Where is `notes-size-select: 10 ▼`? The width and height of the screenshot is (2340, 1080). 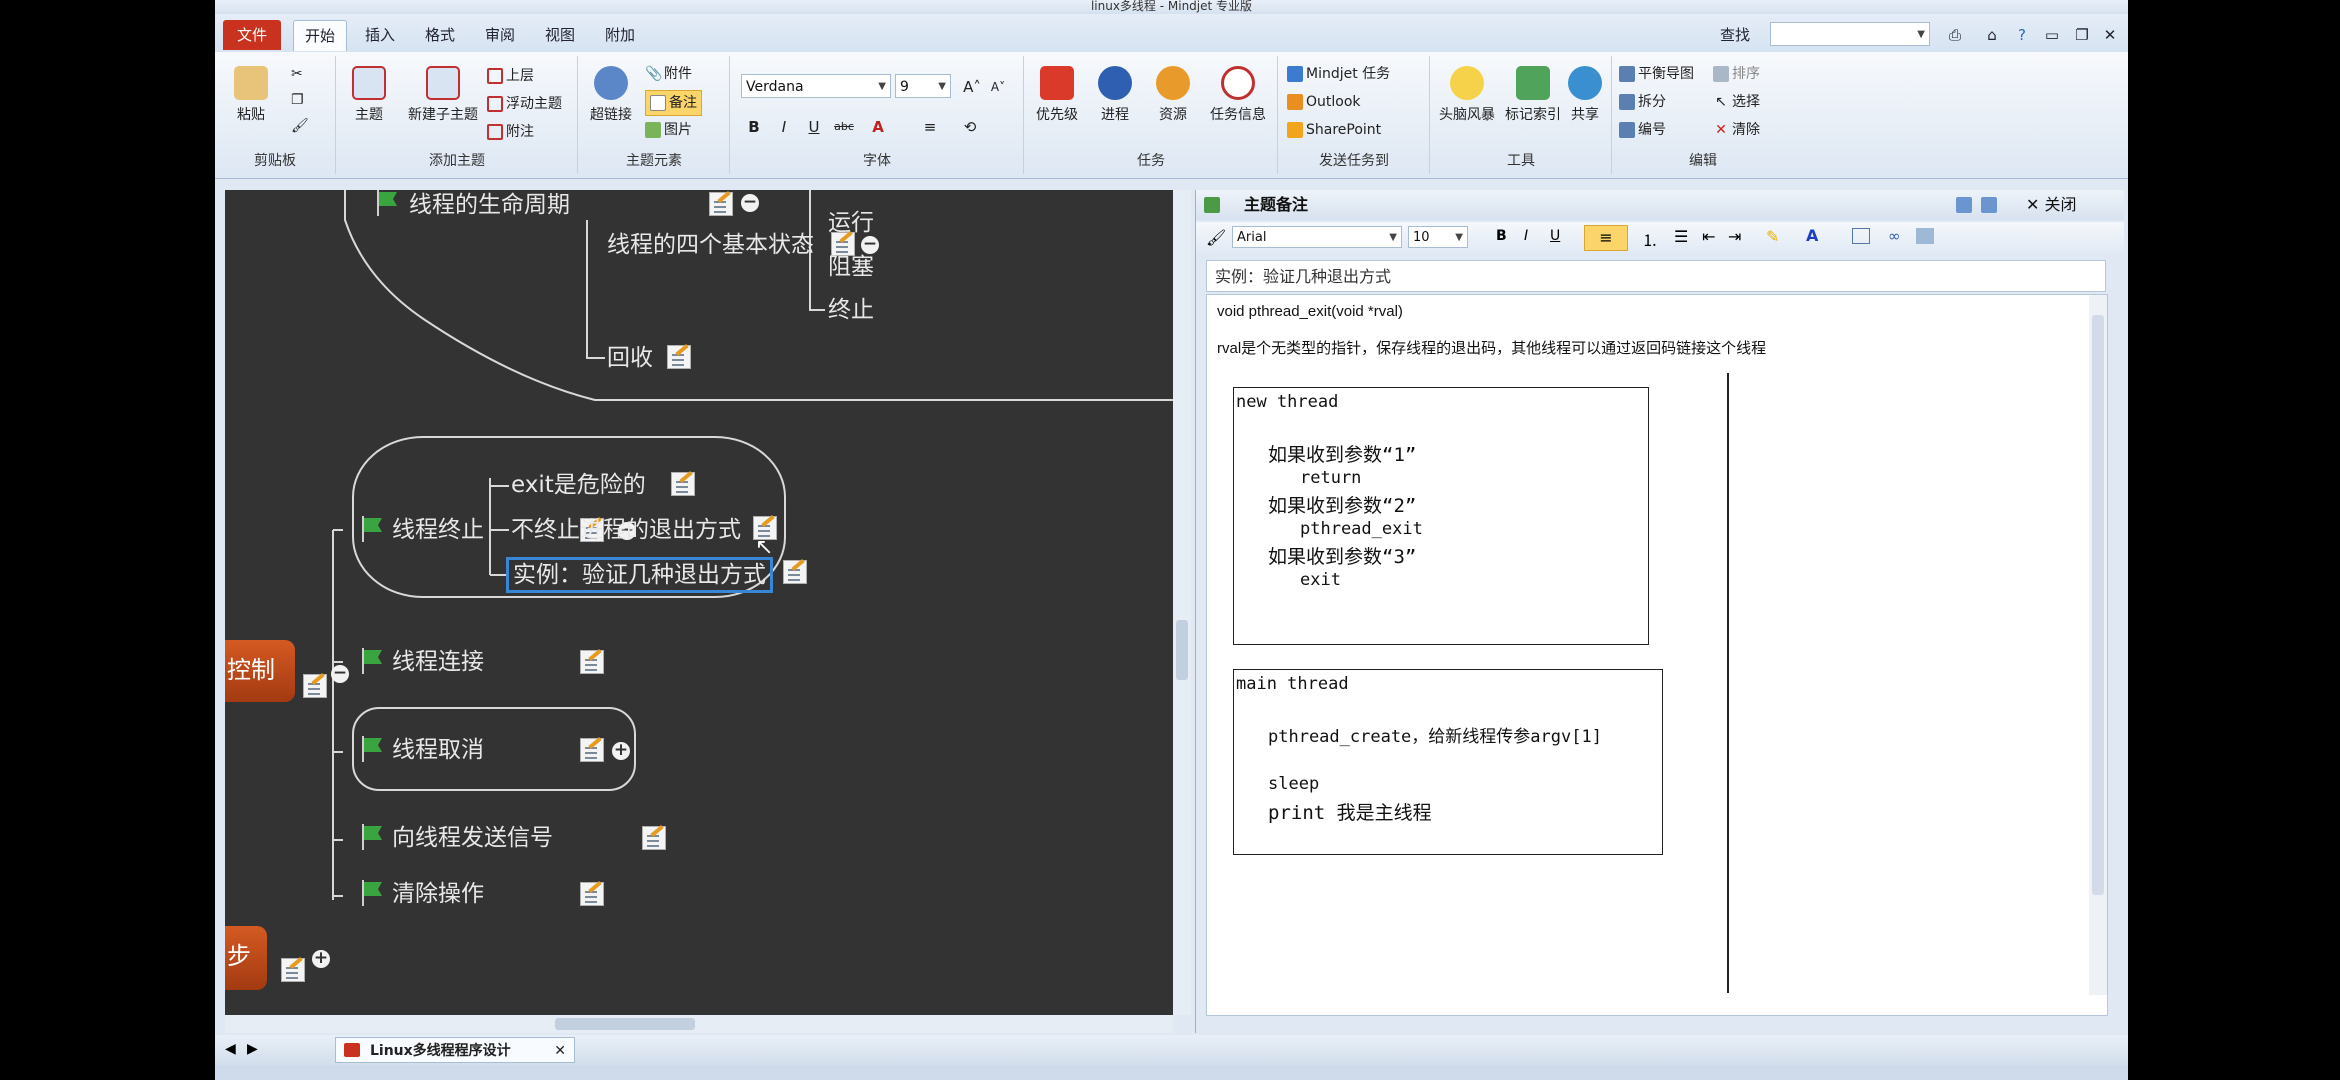
notes-size-select: 10 ▼ is located at coordinates (1438, 237).